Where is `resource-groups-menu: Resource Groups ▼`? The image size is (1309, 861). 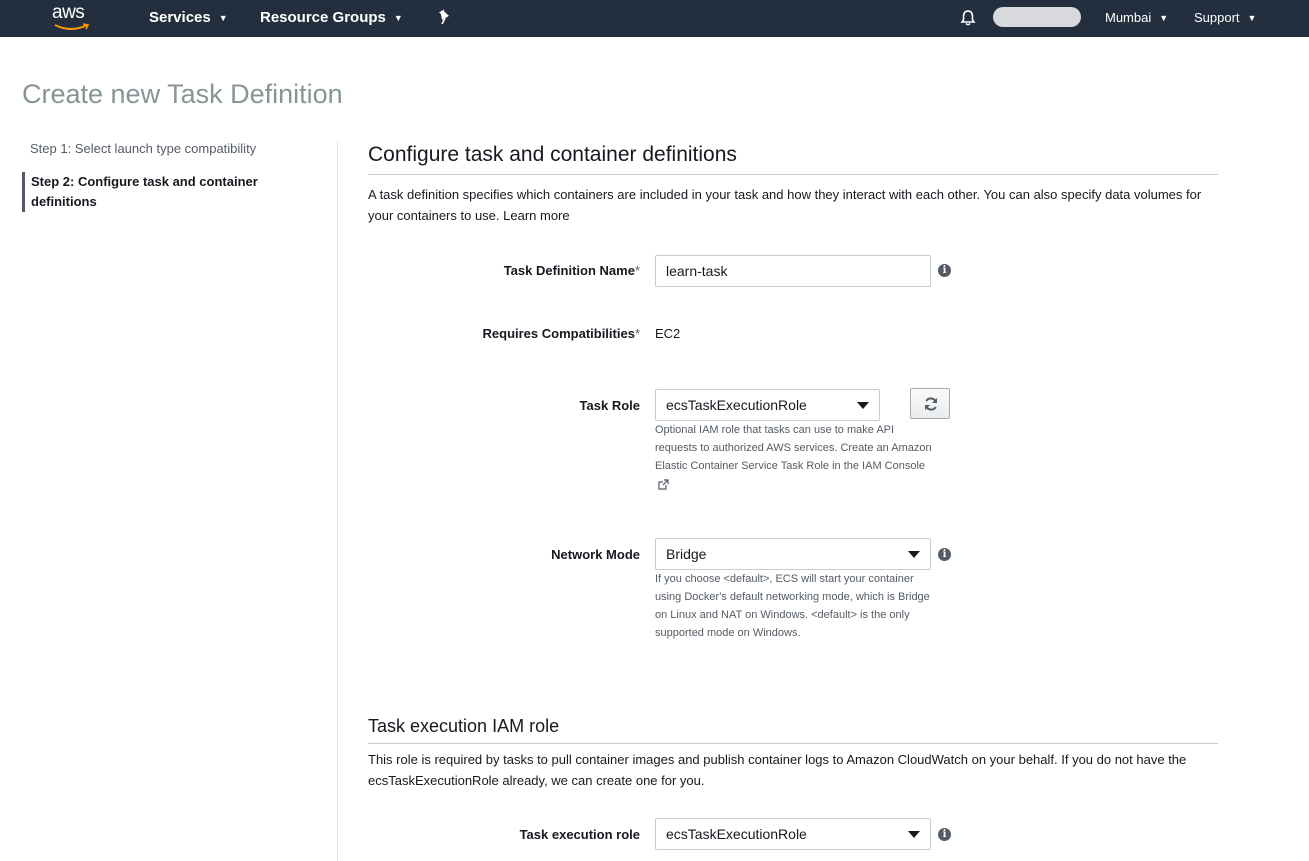
resource-groups-menu: Resource Groups ▼ is located at coordinates (331, 18).